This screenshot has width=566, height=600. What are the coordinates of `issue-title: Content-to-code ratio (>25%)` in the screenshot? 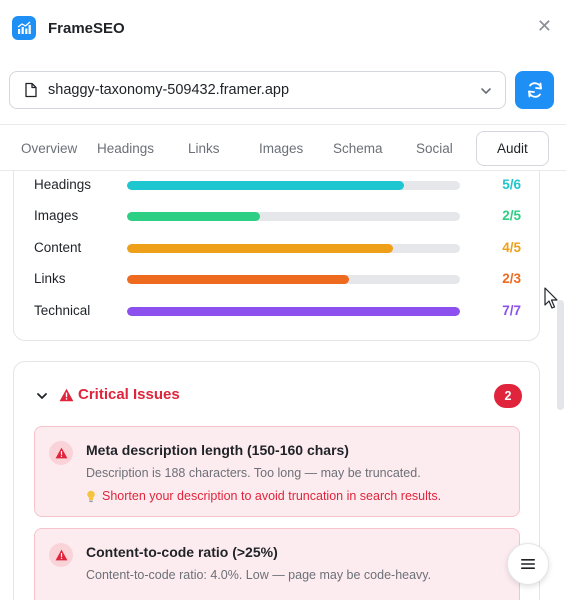 It's located at (182, 552).